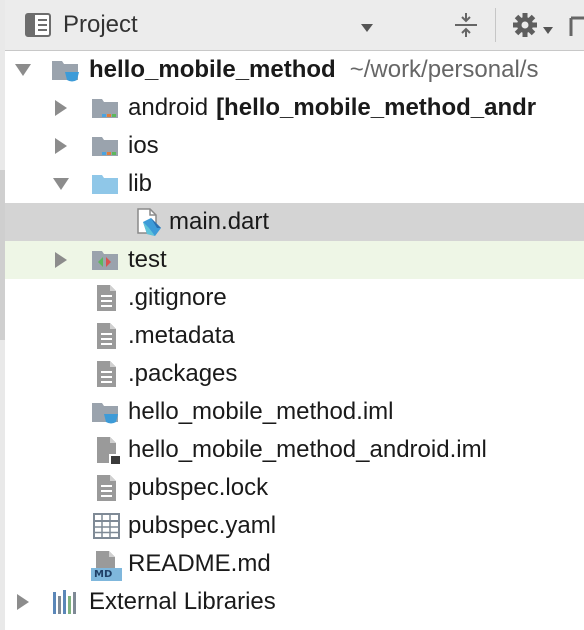 Image resolution: width=584 pixels, height=630 pixels. What do you see at coordinates (147, 259) in the screenshot?
I see `folder-label: test` at bounding box center [147, 259].